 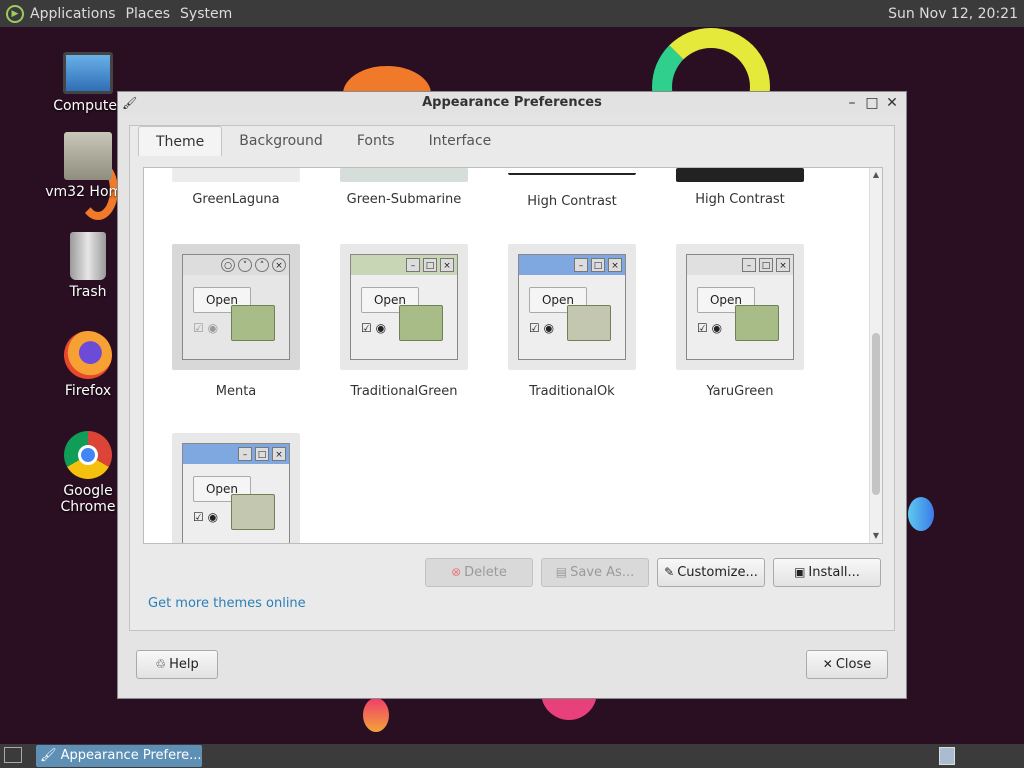 I want to click on theme-item-green-submarine: Green-Submarine, so click(x=404, y=187).